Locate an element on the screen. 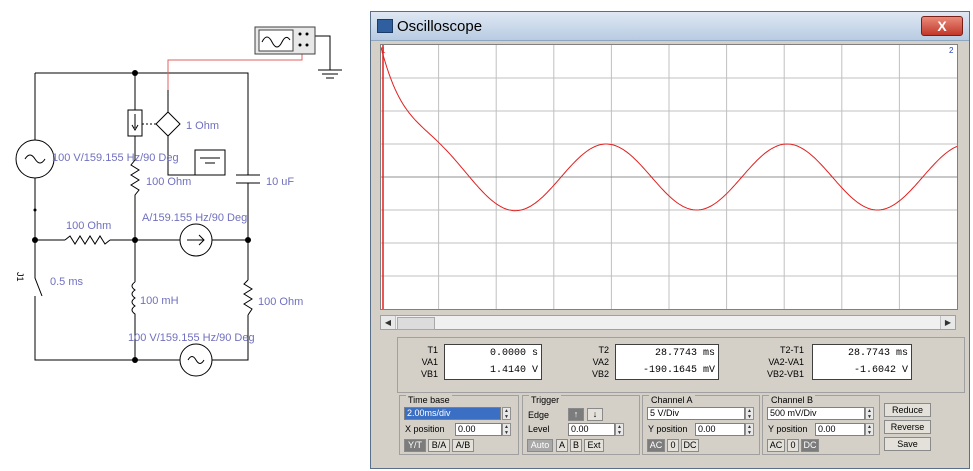 The height and width of the screenshot is (471, 973). cccs-label: A/159.155 Hz/90 Deg is located at coordinates (195, 218).